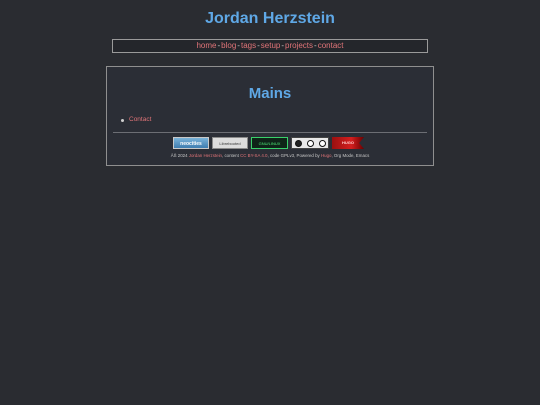 The height and width of the screenshot is (405, 540). What do you see at coordinates (270, 132) in the screenshot?
I see `footer-divider` at bounding box center [270, 132].